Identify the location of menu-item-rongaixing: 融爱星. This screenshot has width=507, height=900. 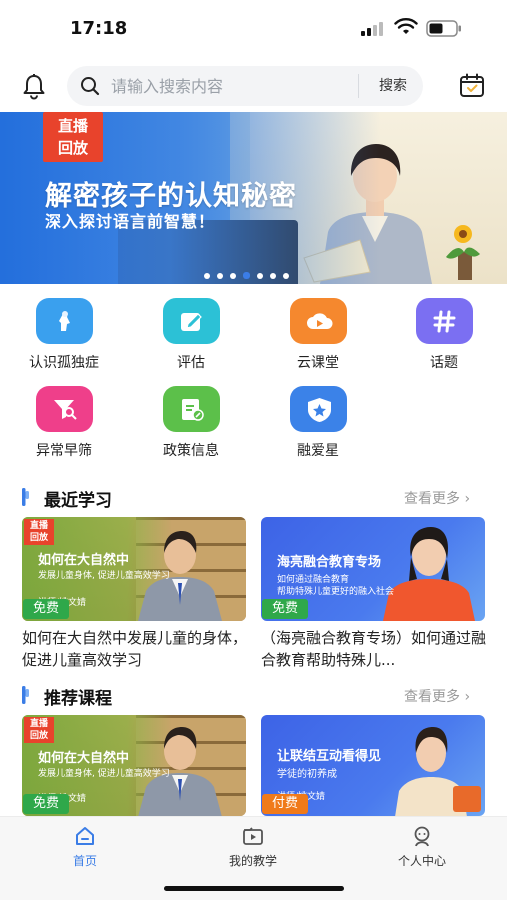
(318, 426).